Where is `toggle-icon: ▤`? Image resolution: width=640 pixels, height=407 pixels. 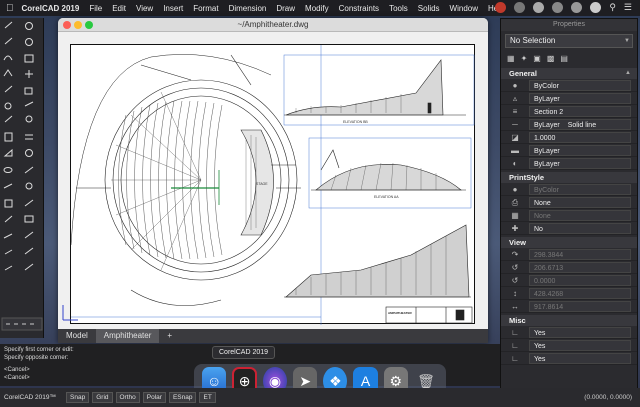 toggle-icon: ▤ is located at coordinates (564, 58).